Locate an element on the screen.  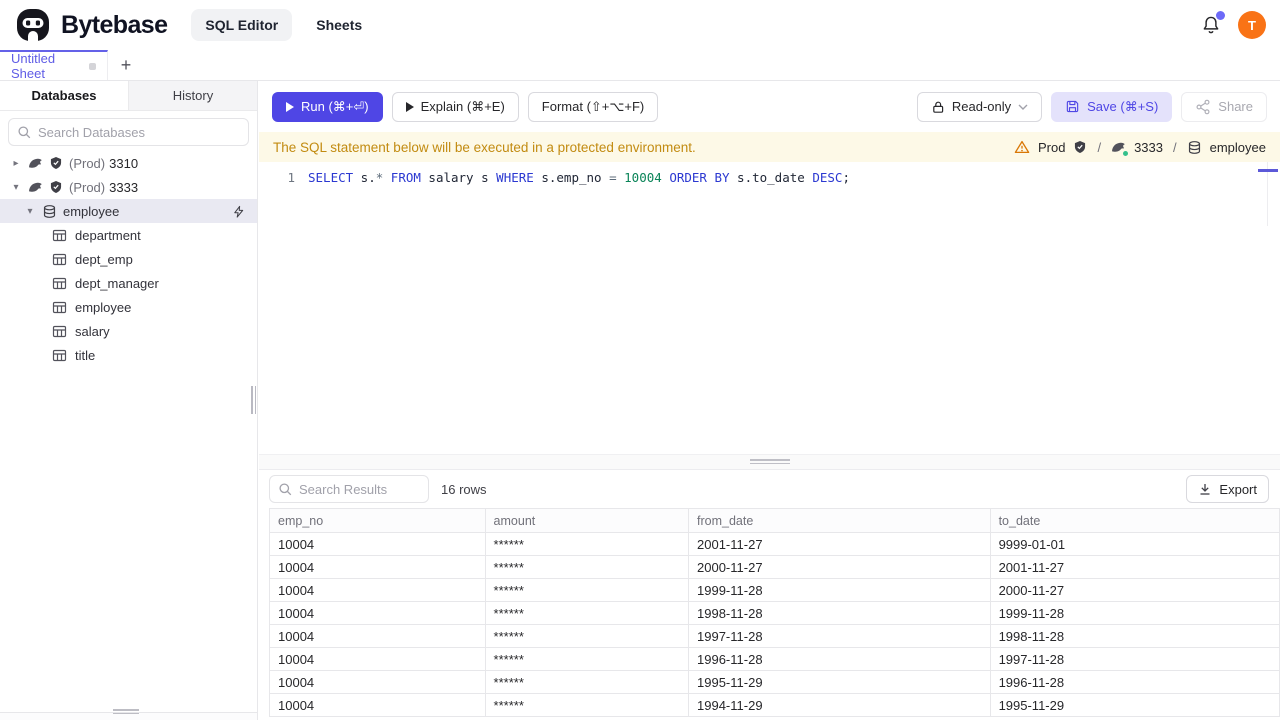
export-button: Export is located at coordinates (1227, 489).